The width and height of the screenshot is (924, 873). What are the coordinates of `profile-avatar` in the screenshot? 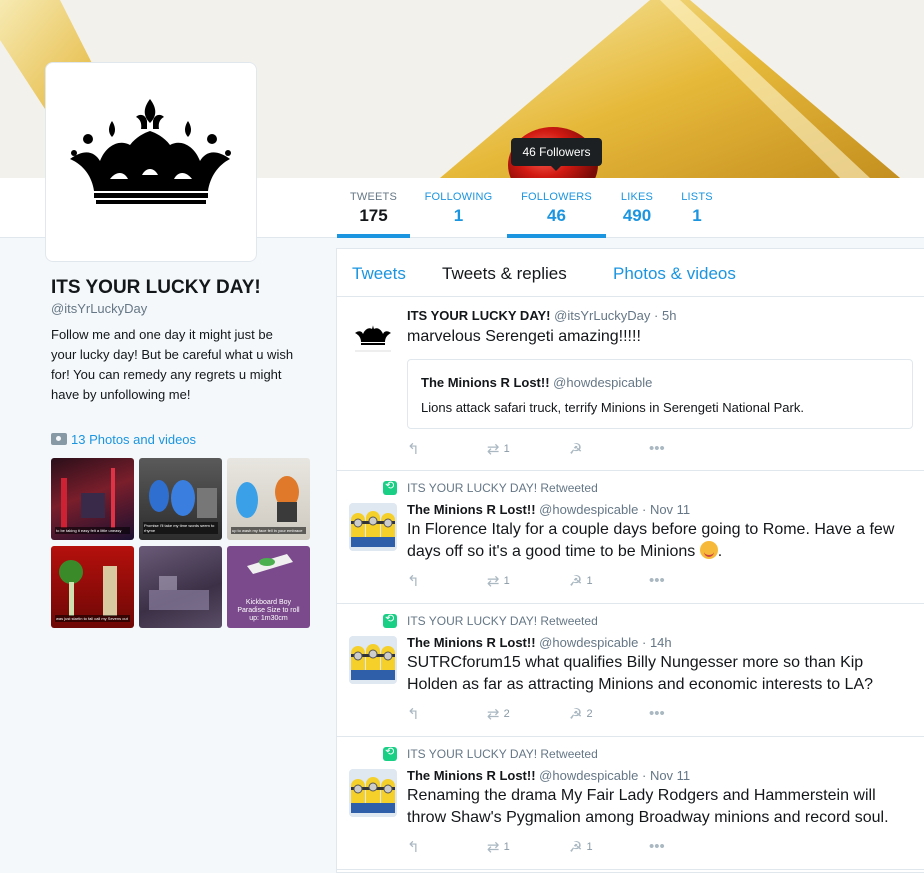 It's located at (151, 162).